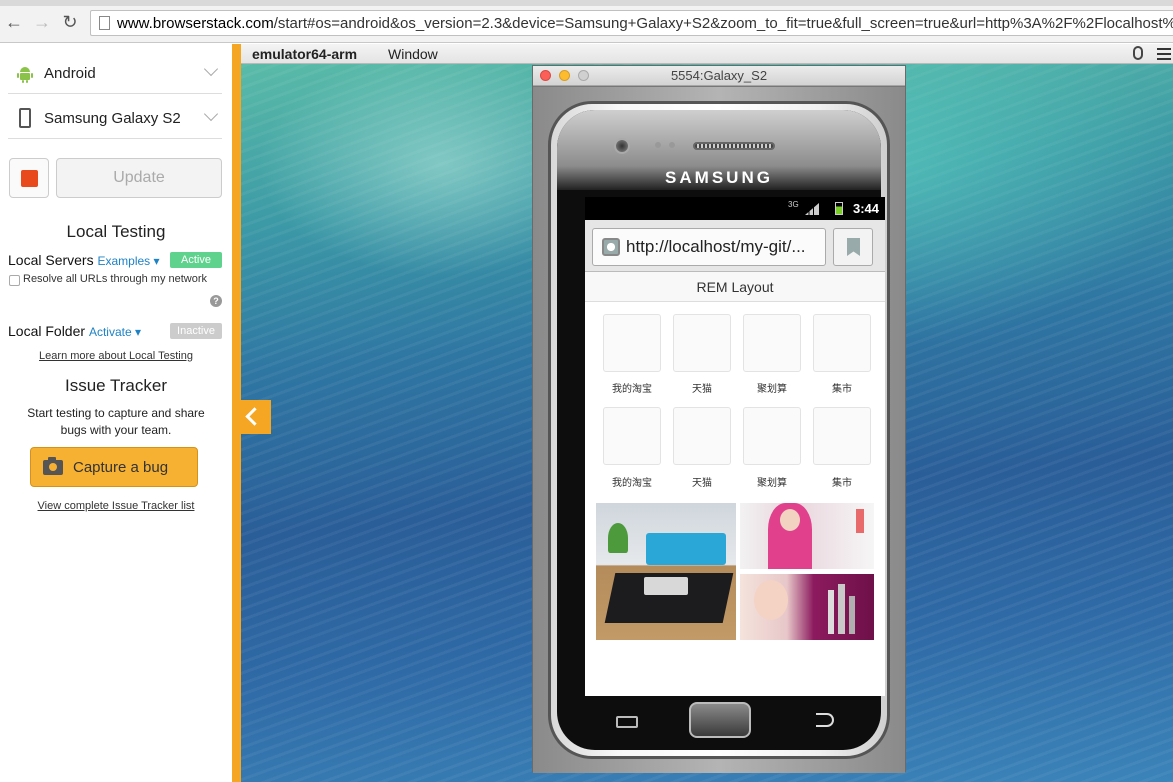 The image size is (1173, 782). Describe the element at coordinates (116, 231) in the screenshot. I see `local-testing-title: Local Testing` at that location.